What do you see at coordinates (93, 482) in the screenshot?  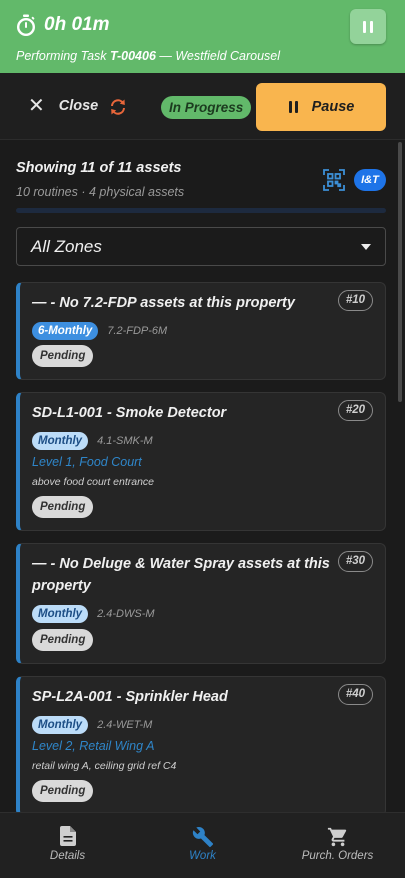 I see `asset-note: above food court entrance` at bounding box center [93, 482].